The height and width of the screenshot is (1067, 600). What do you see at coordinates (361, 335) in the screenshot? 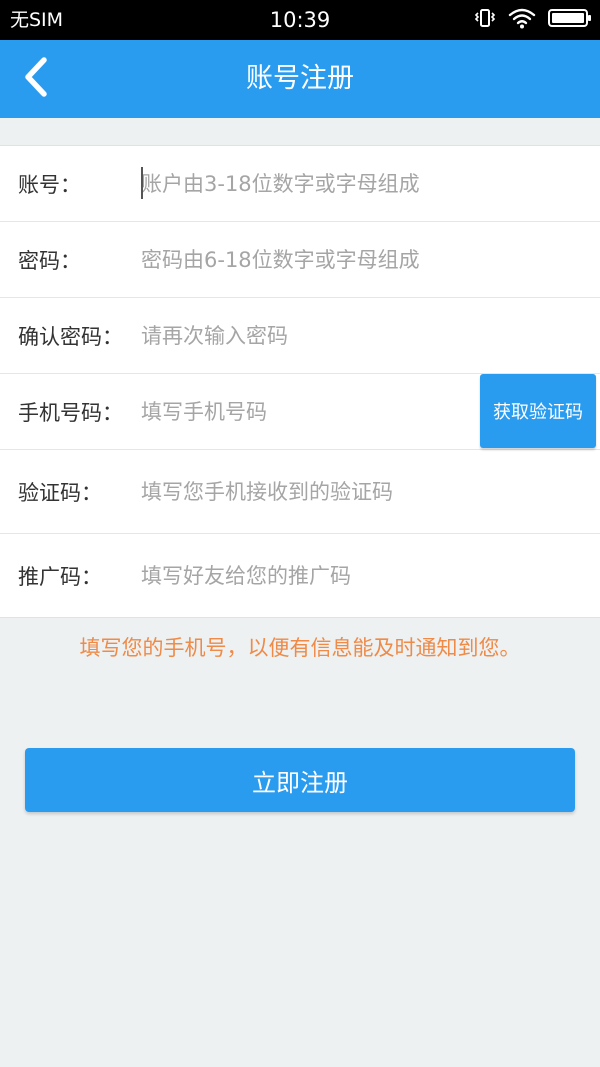
I see `confirm-password-input` at bounding box center [361, 335].